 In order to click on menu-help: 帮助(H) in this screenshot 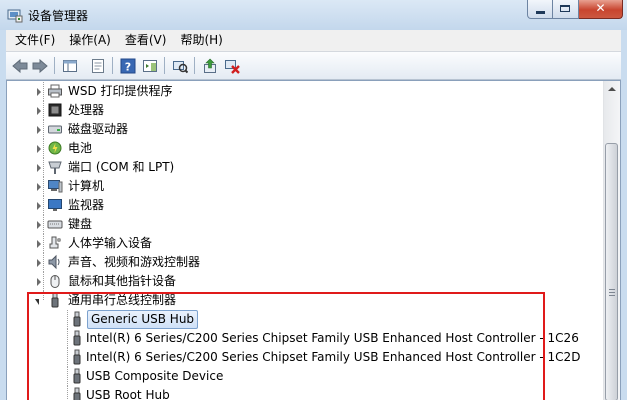, I will do `click(201, 40)`.